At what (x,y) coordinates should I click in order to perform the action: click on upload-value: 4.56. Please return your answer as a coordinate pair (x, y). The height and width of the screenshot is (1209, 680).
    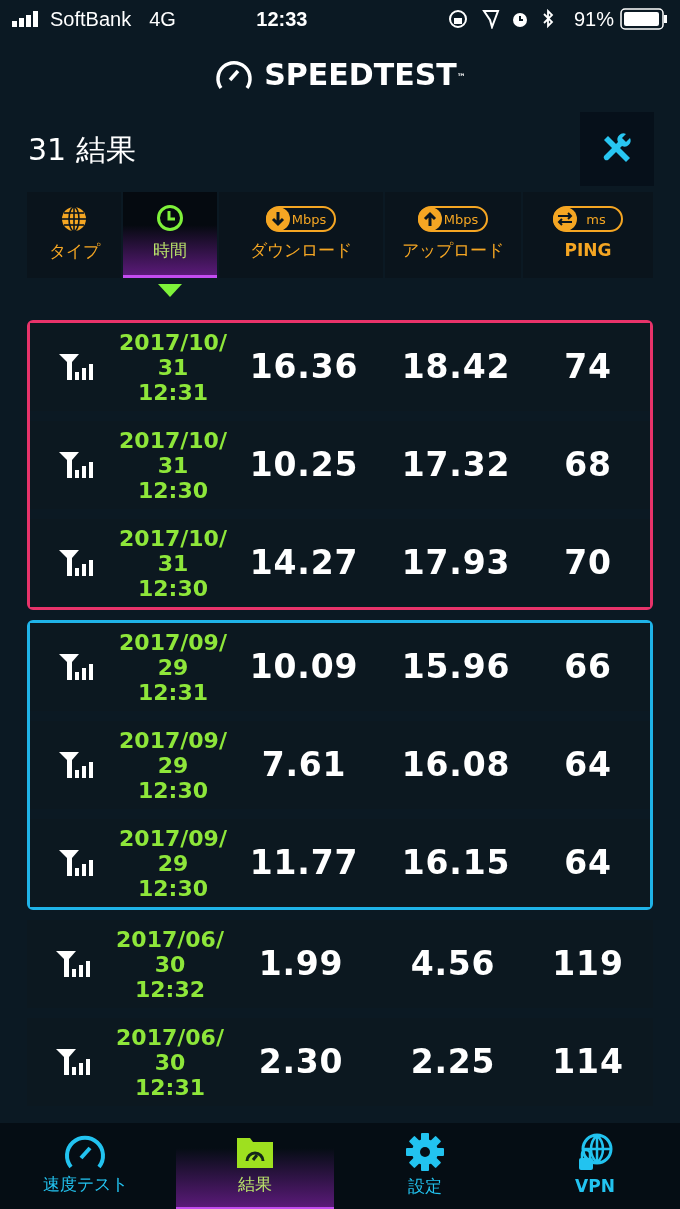
    Looking at the image, I should click on (453, 964).